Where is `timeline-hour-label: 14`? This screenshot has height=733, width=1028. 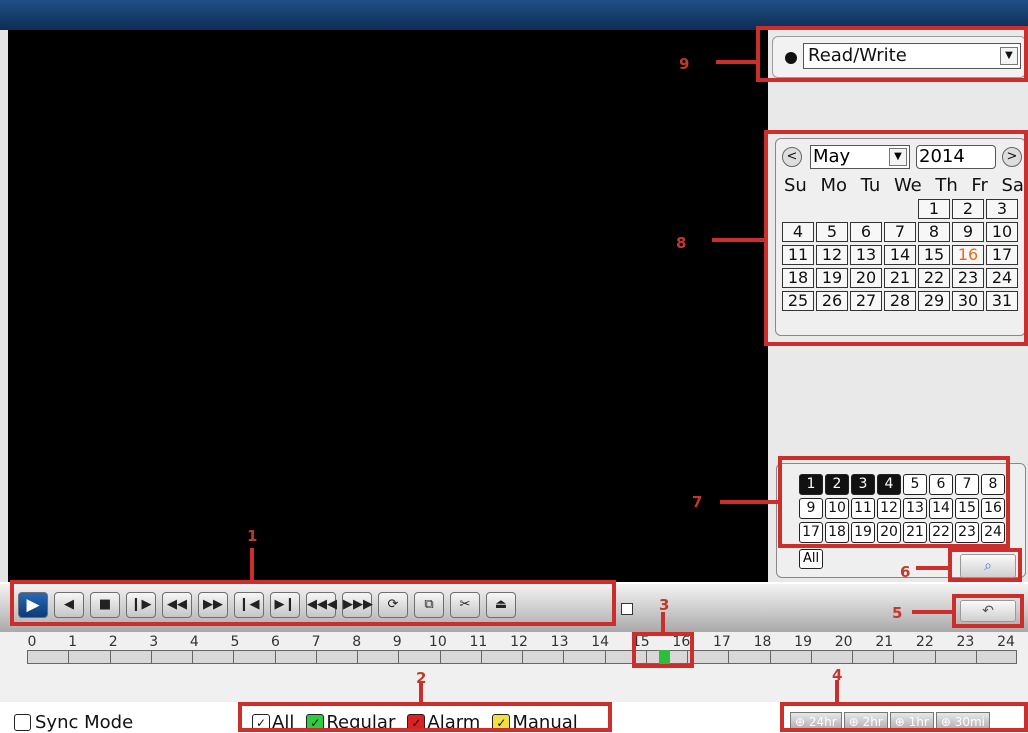
timeline-hour-label: 14 is located at coordinates (600, 642).